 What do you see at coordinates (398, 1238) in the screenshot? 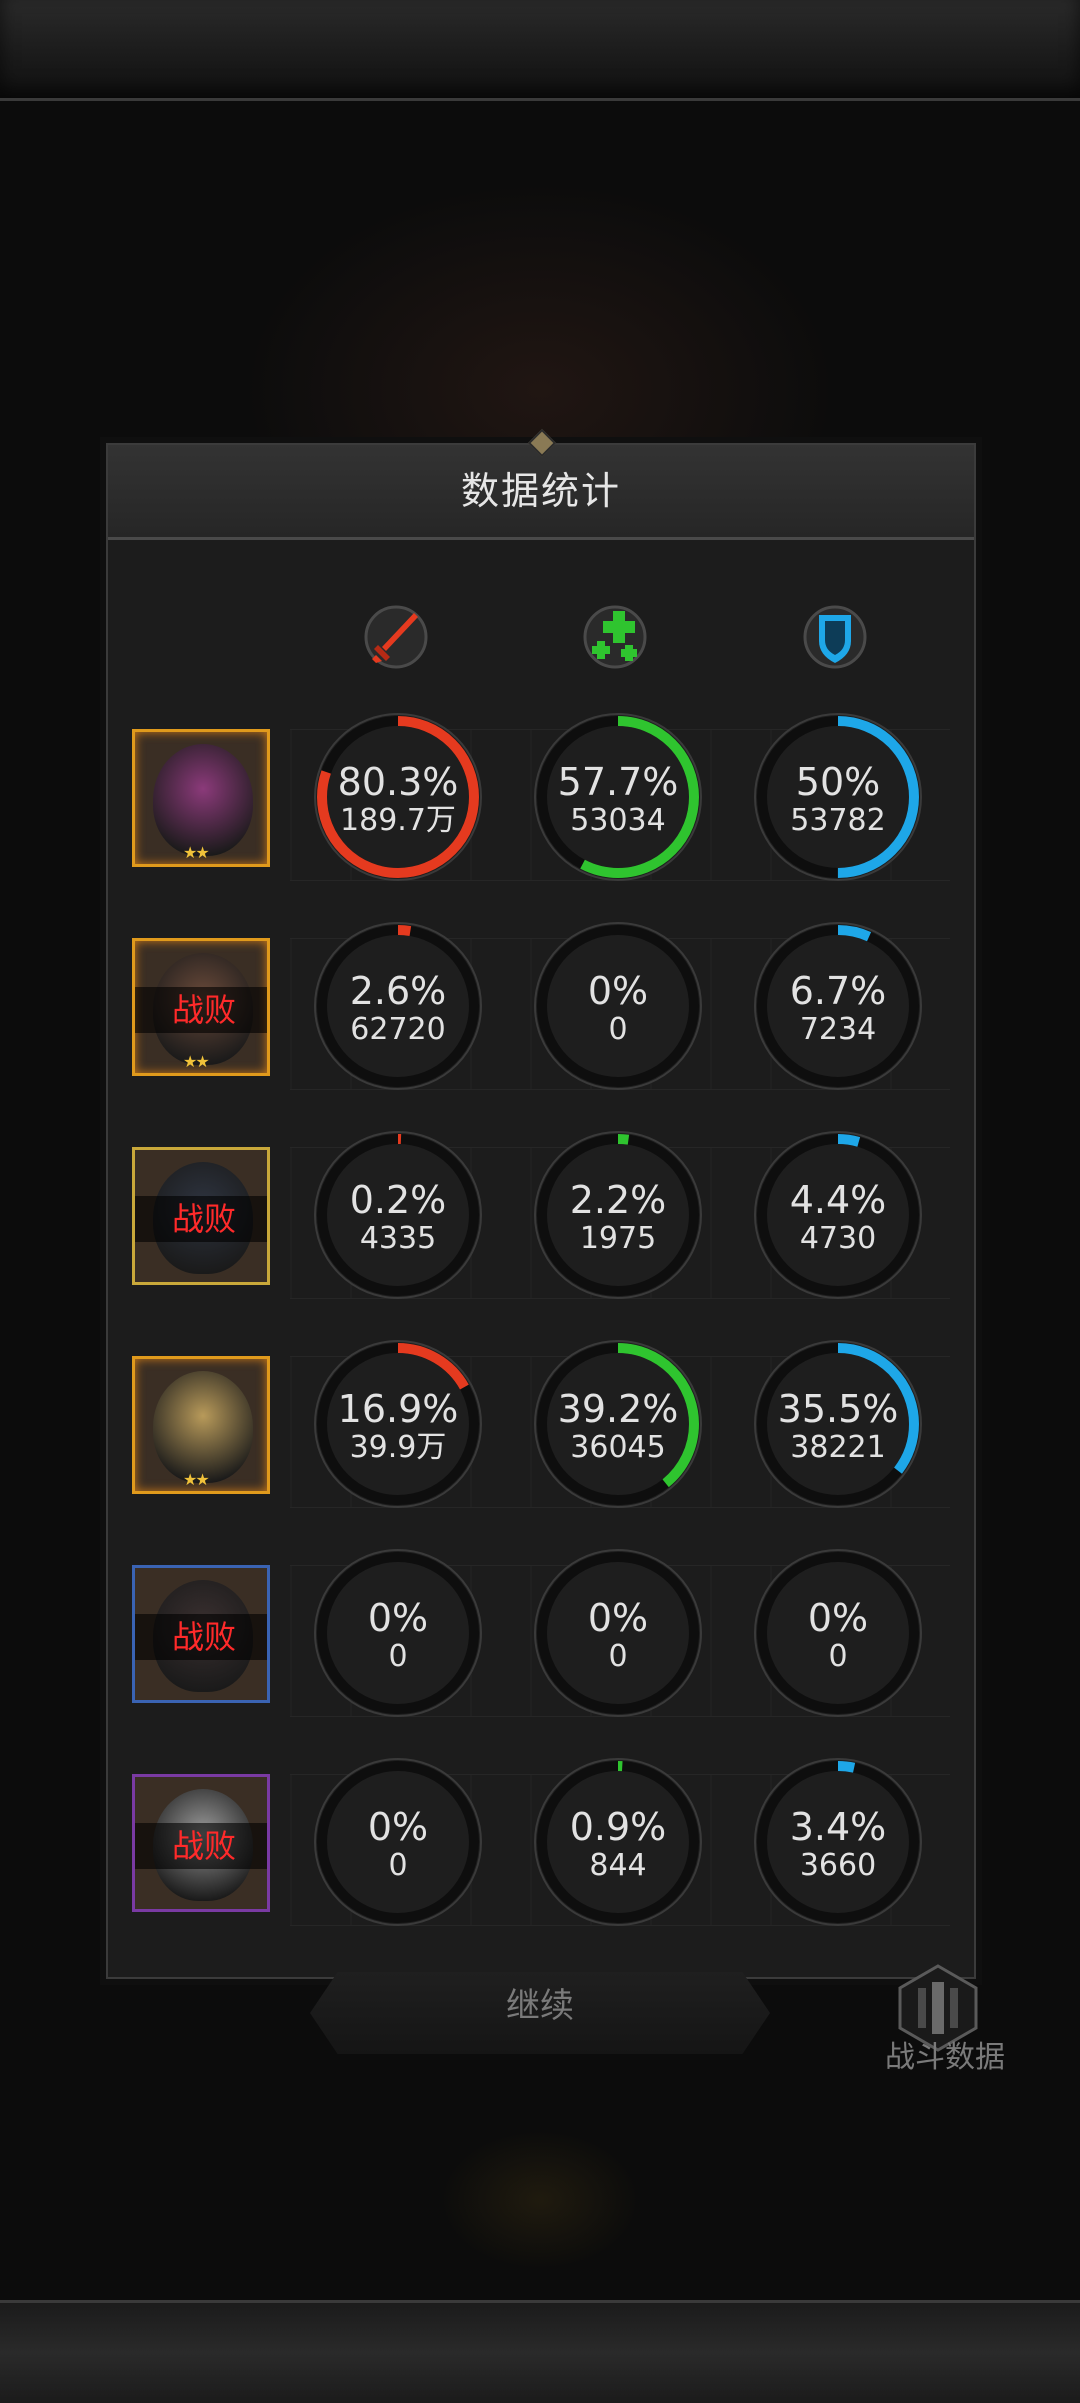
I see `stat-value: 4335` at bounding box center [398, 1238].